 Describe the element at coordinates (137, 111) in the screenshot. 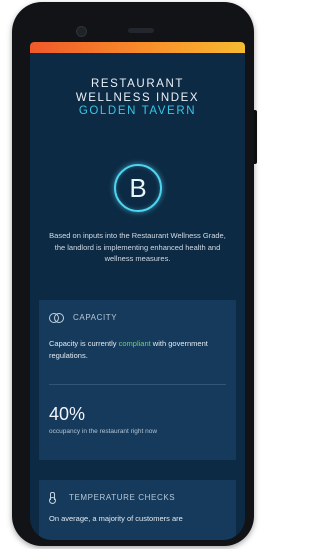

I see `venue-name: GOLDEN TAVERN` at that location.